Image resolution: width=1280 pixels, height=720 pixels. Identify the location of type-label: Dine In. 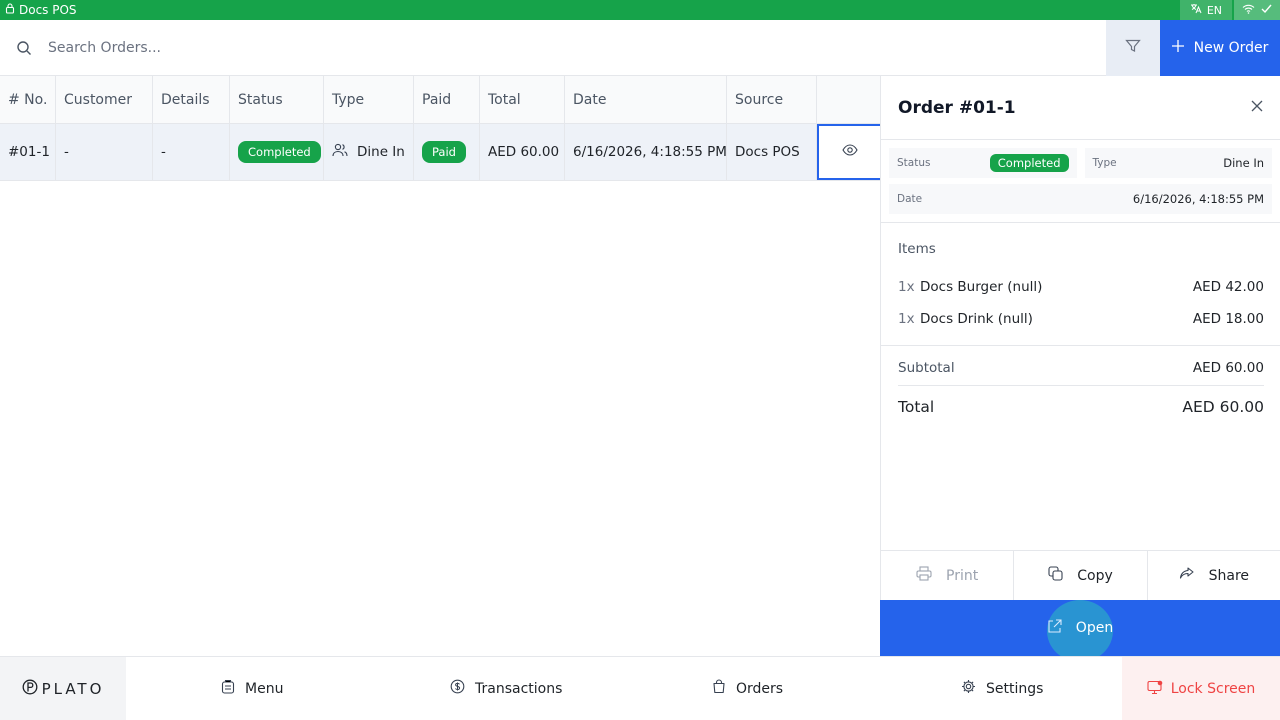
(381, 152).